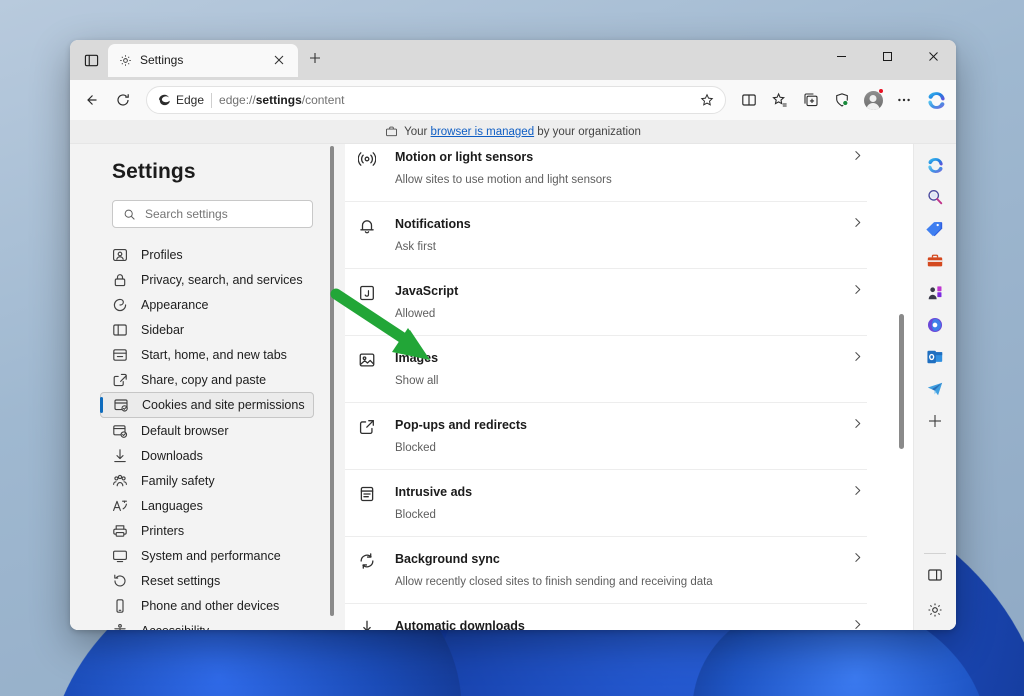  Describe the element at coordinates (935, 261) in the screenshot. I see `tools-icon` at that location.